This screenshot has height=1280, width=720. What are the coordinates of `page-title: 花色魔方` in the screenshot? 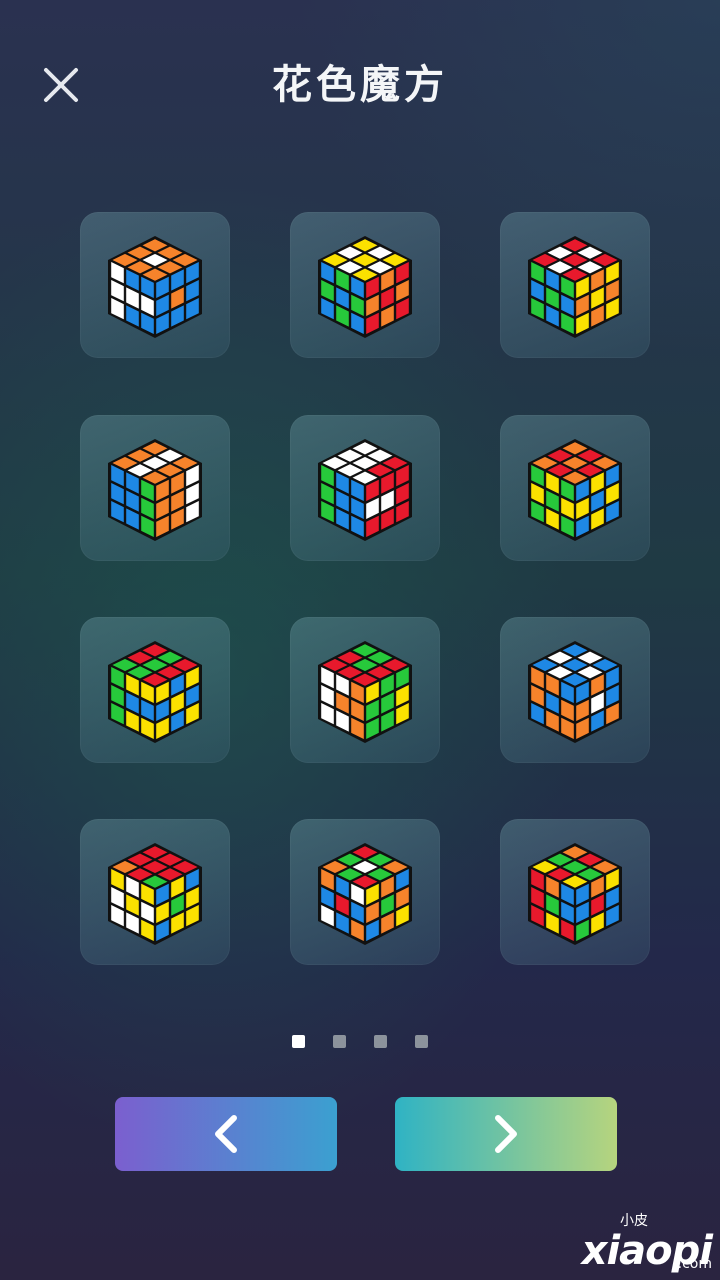 It's located at (360, 85).